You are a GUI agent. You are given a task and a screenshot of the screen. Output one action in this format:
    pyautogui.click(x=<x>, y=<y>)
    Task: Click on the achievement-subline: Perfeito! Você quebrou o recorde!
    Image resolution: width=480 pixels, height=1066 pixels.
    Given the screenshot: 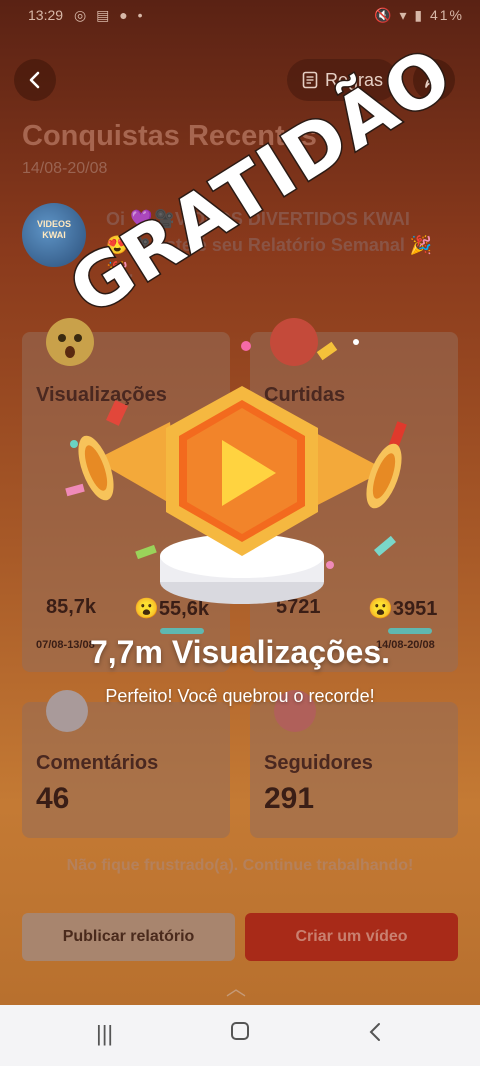 What is the action you would take?
    pyautogui.click(x=240, y=696)
    